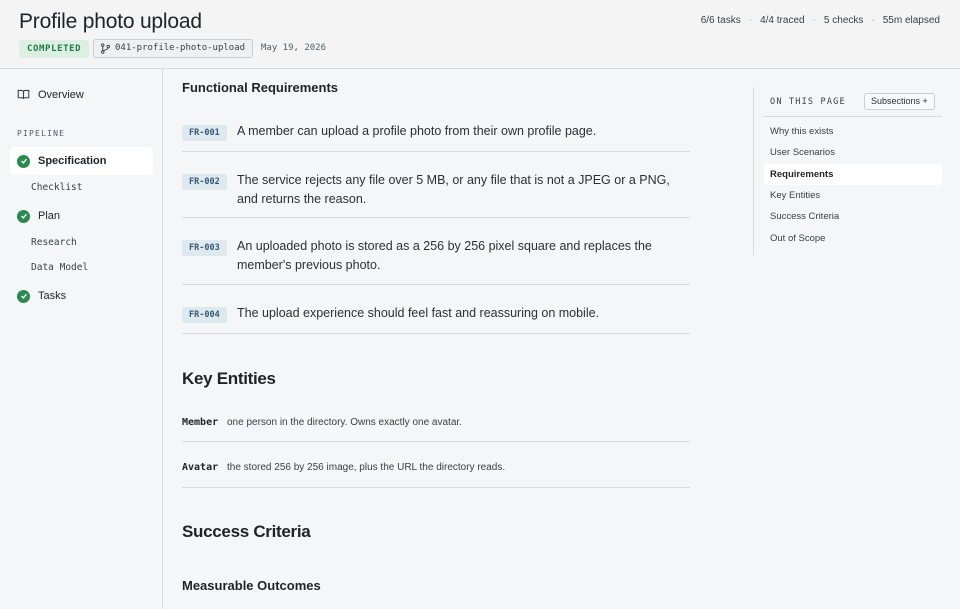 The width and height of the screenshot is (960, 609). What do you see at coordinates (782, 20) in the screenshot?
I see `stat-traced: 4/4 traced` at bounding box center [782, 20].